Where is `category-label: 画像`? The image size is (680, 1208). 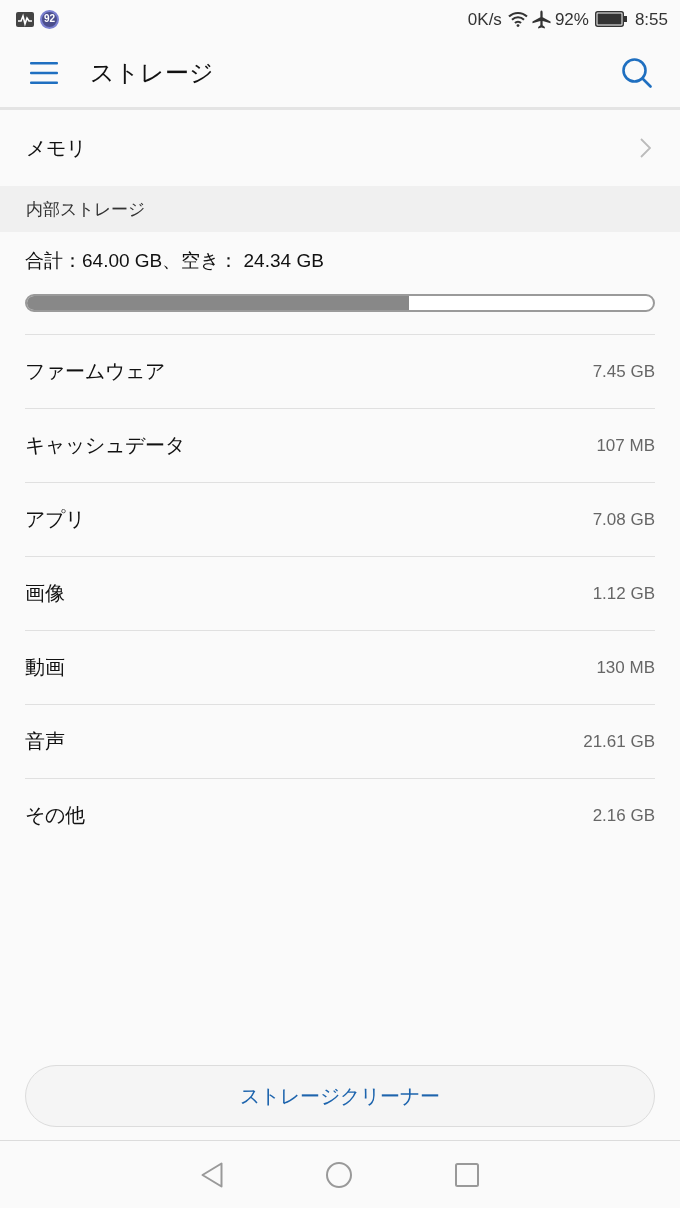 category-label: 画像 is located at coordinates (45, 593).